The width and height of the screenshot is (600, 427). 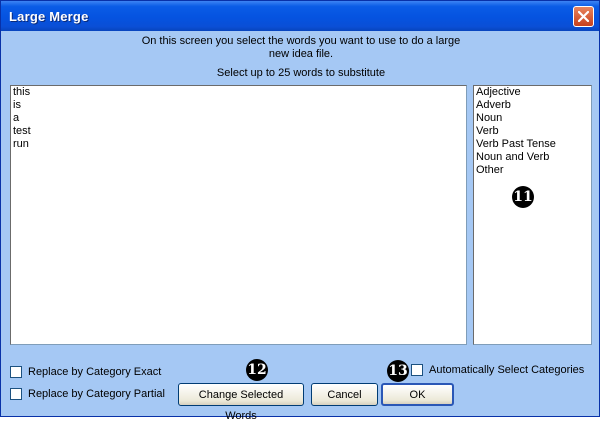 I want to click on title-bar: Large Merge, so click(x=300, y=16).